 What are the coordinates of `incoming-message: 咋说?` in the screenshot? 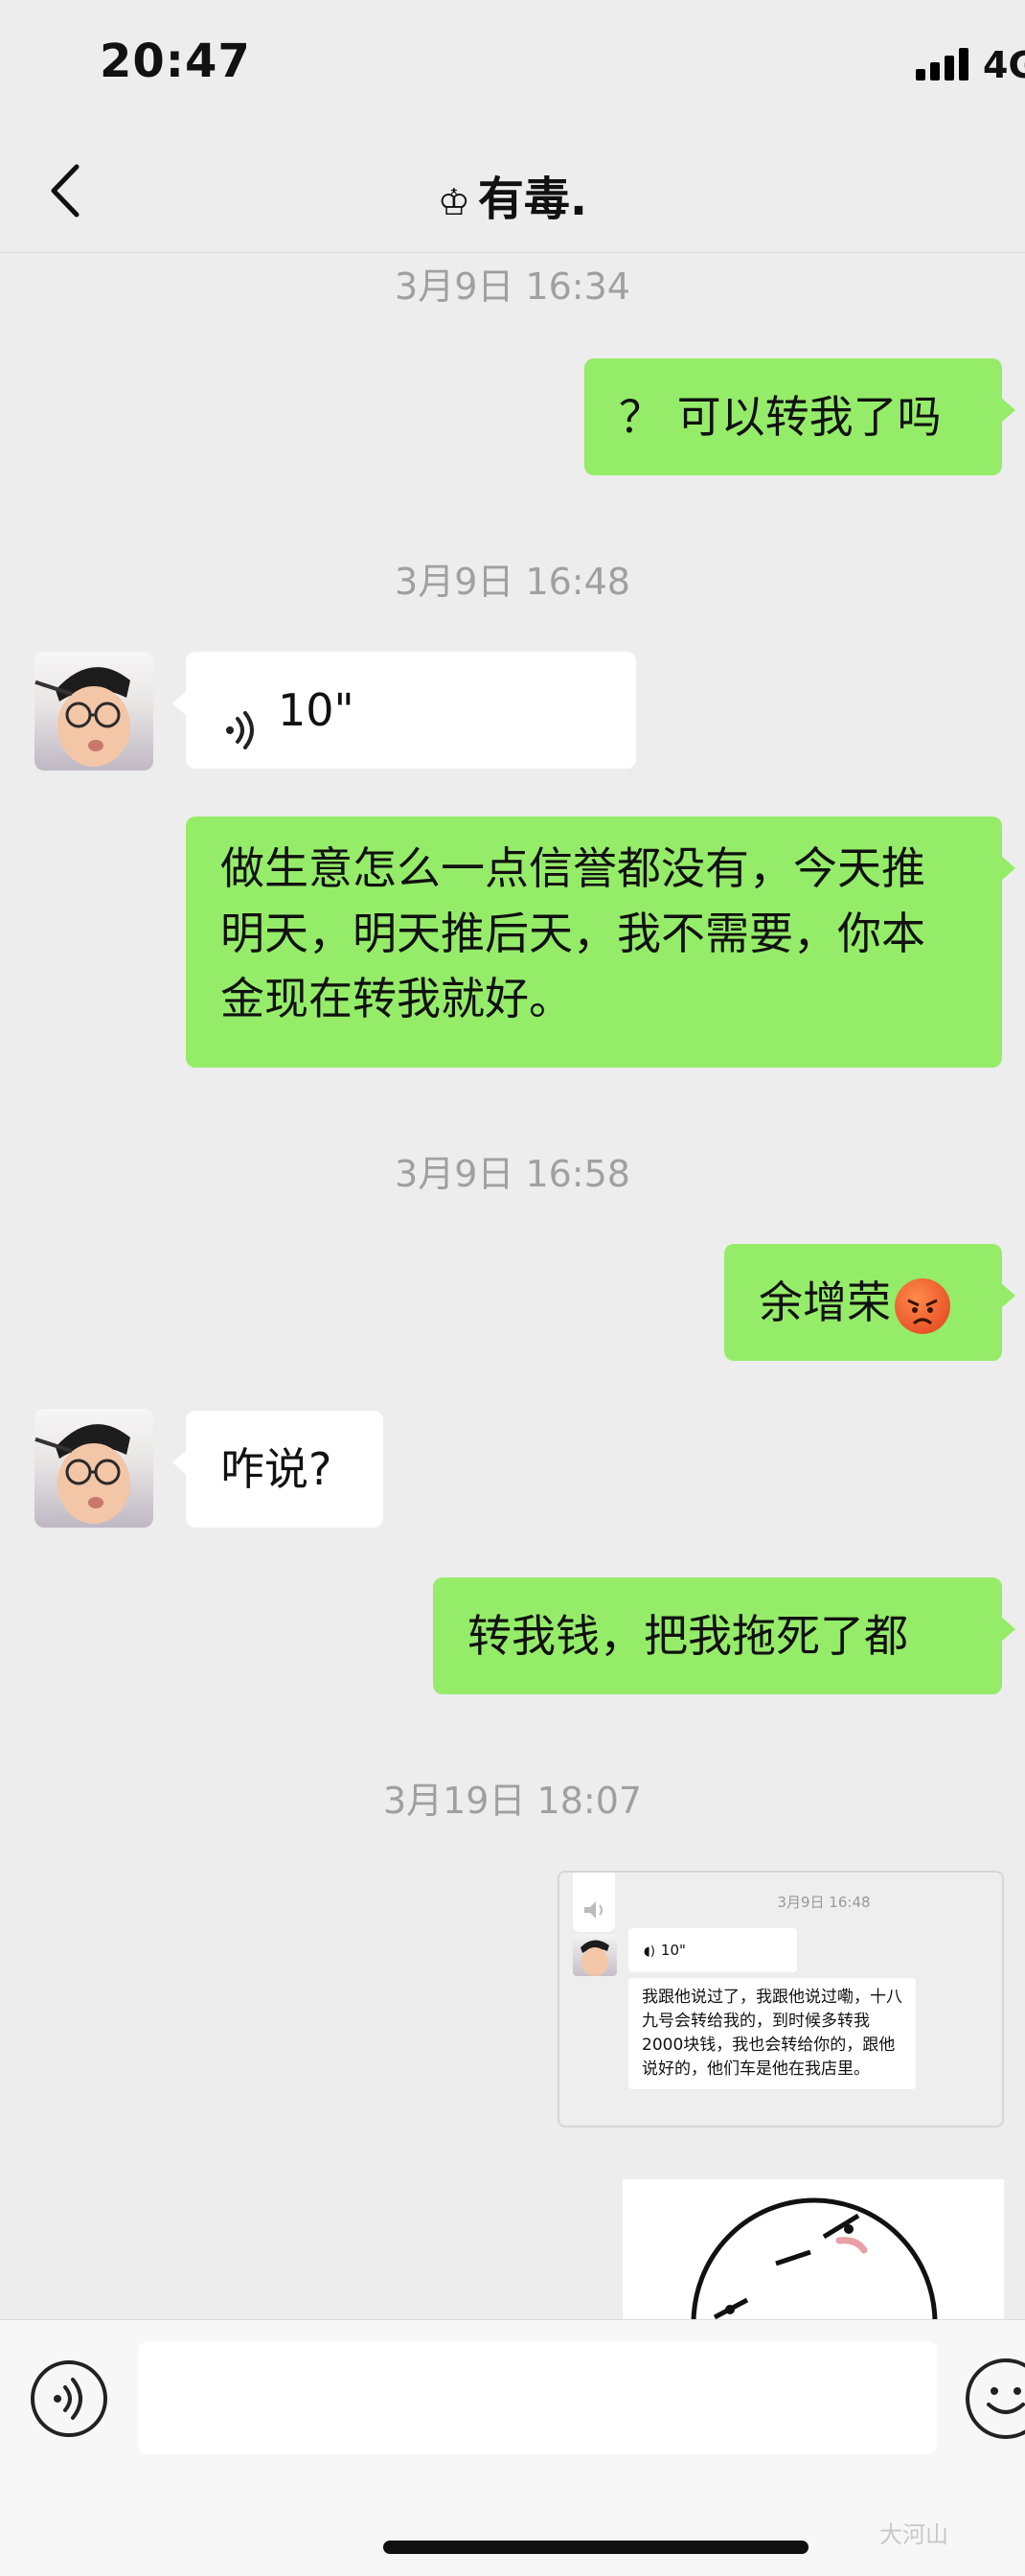 It's located at (277, 1469).